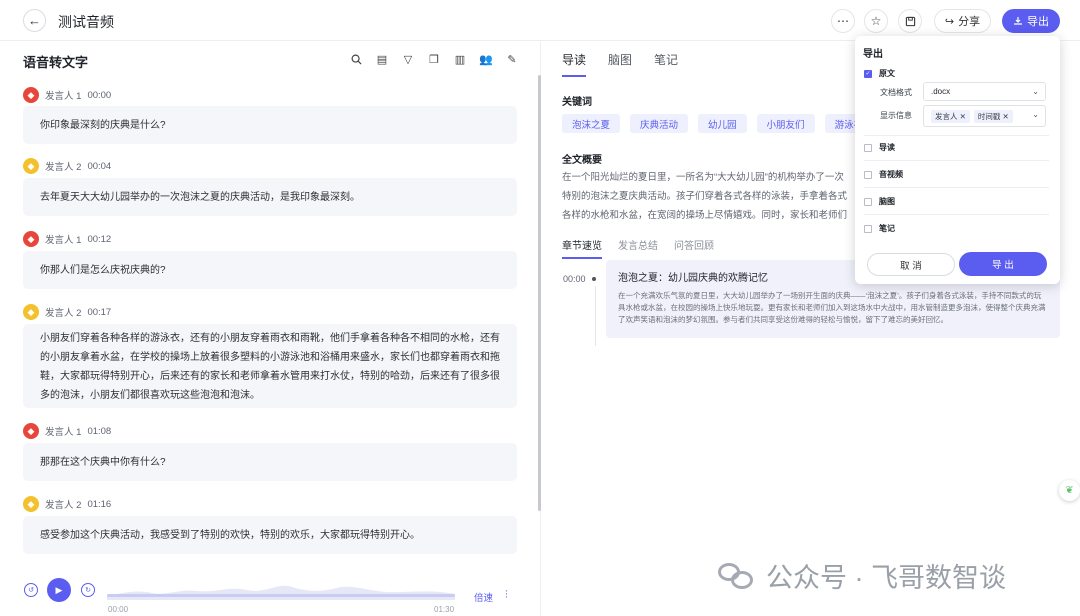  Describe the element at coordinates (868, 73) in the screenshot. I see `checkbox-checked-icon: ✓` at that location.